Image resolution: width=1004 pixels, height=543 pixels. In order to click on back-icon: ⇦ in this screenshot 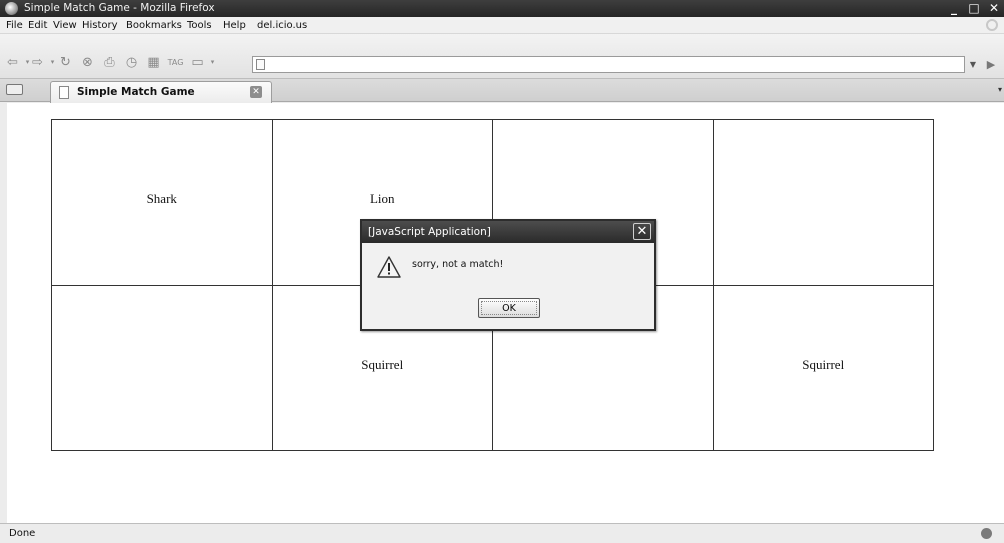, I will do `click(12, 62)`.